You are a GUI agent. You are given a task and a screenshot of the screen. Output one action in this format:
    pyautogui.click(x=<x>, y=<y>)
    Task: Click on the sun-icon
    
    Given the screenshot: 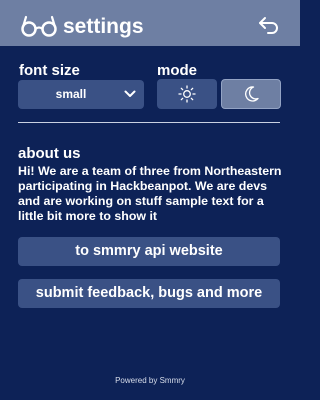 What is the action you would take?
    pyautogui.click(x=187, y=94)
    